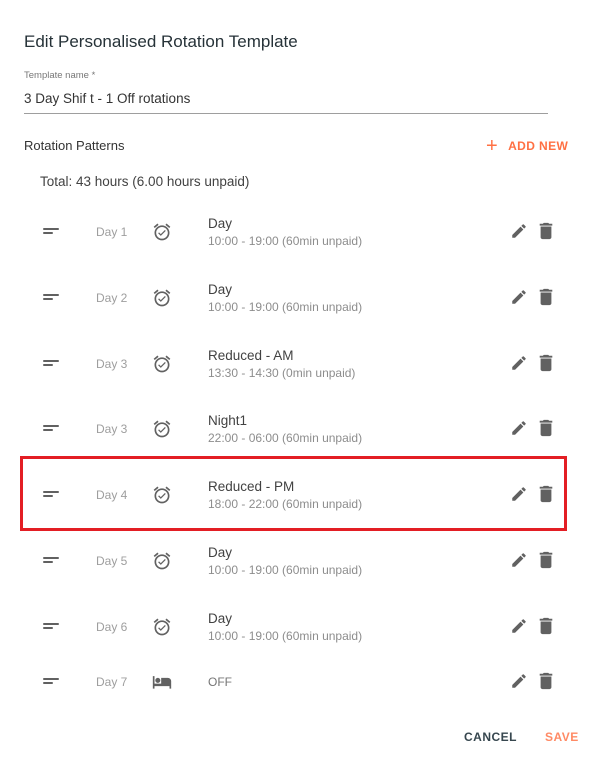 This screenshot has width=598, height=762. Describe the element at coordinates (293, 493) in the screenshot. I see `highlight-box` at that location.